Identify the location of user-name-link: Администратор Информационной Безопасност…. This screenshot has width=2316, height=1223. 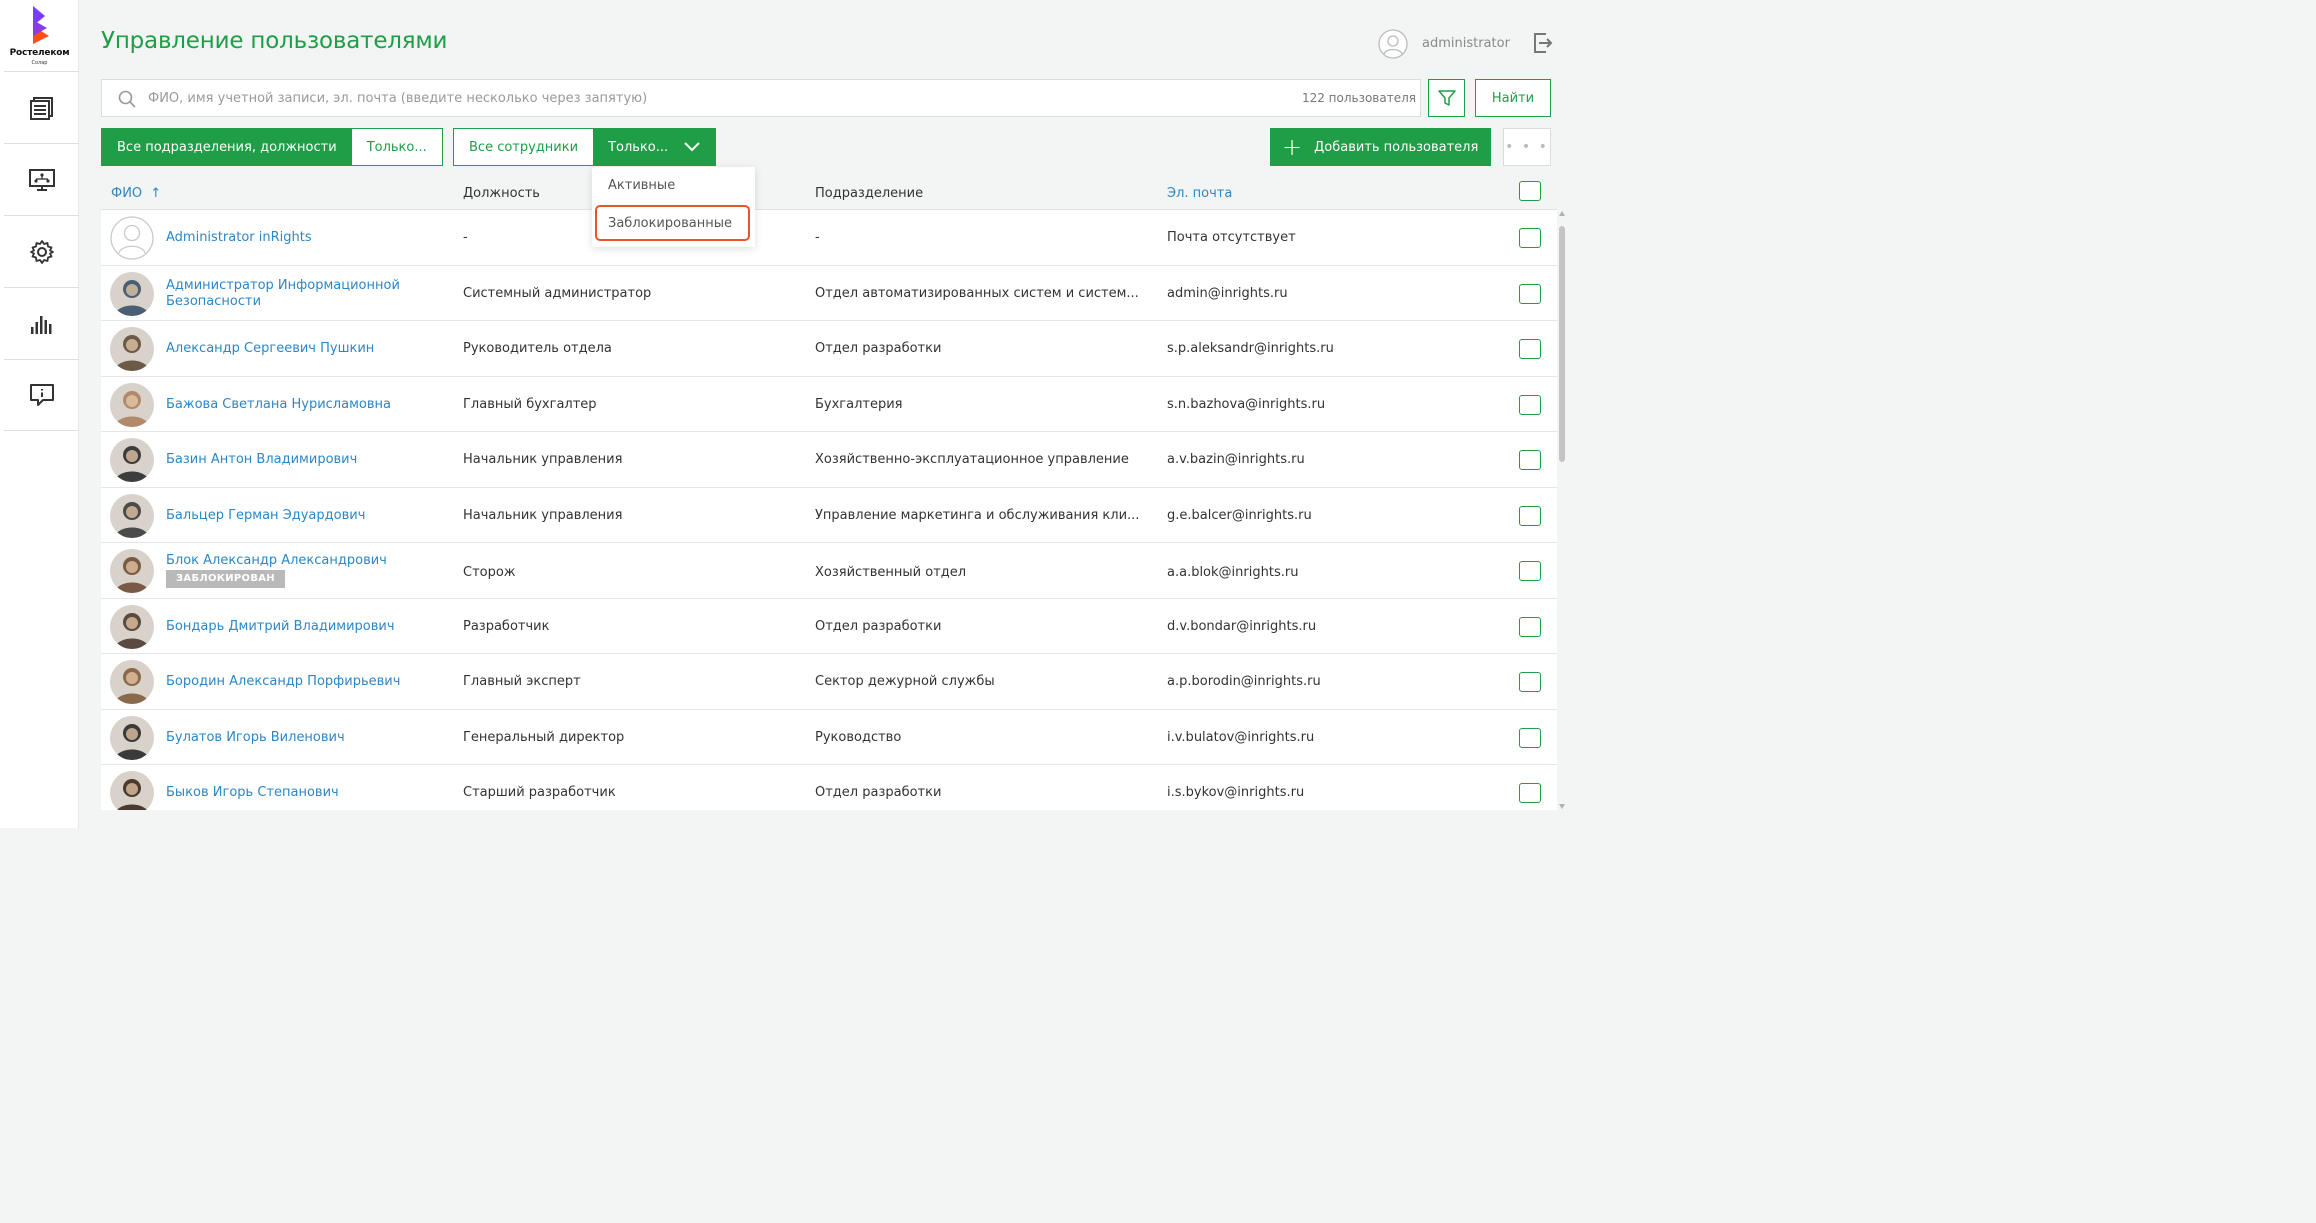
(283, 293).